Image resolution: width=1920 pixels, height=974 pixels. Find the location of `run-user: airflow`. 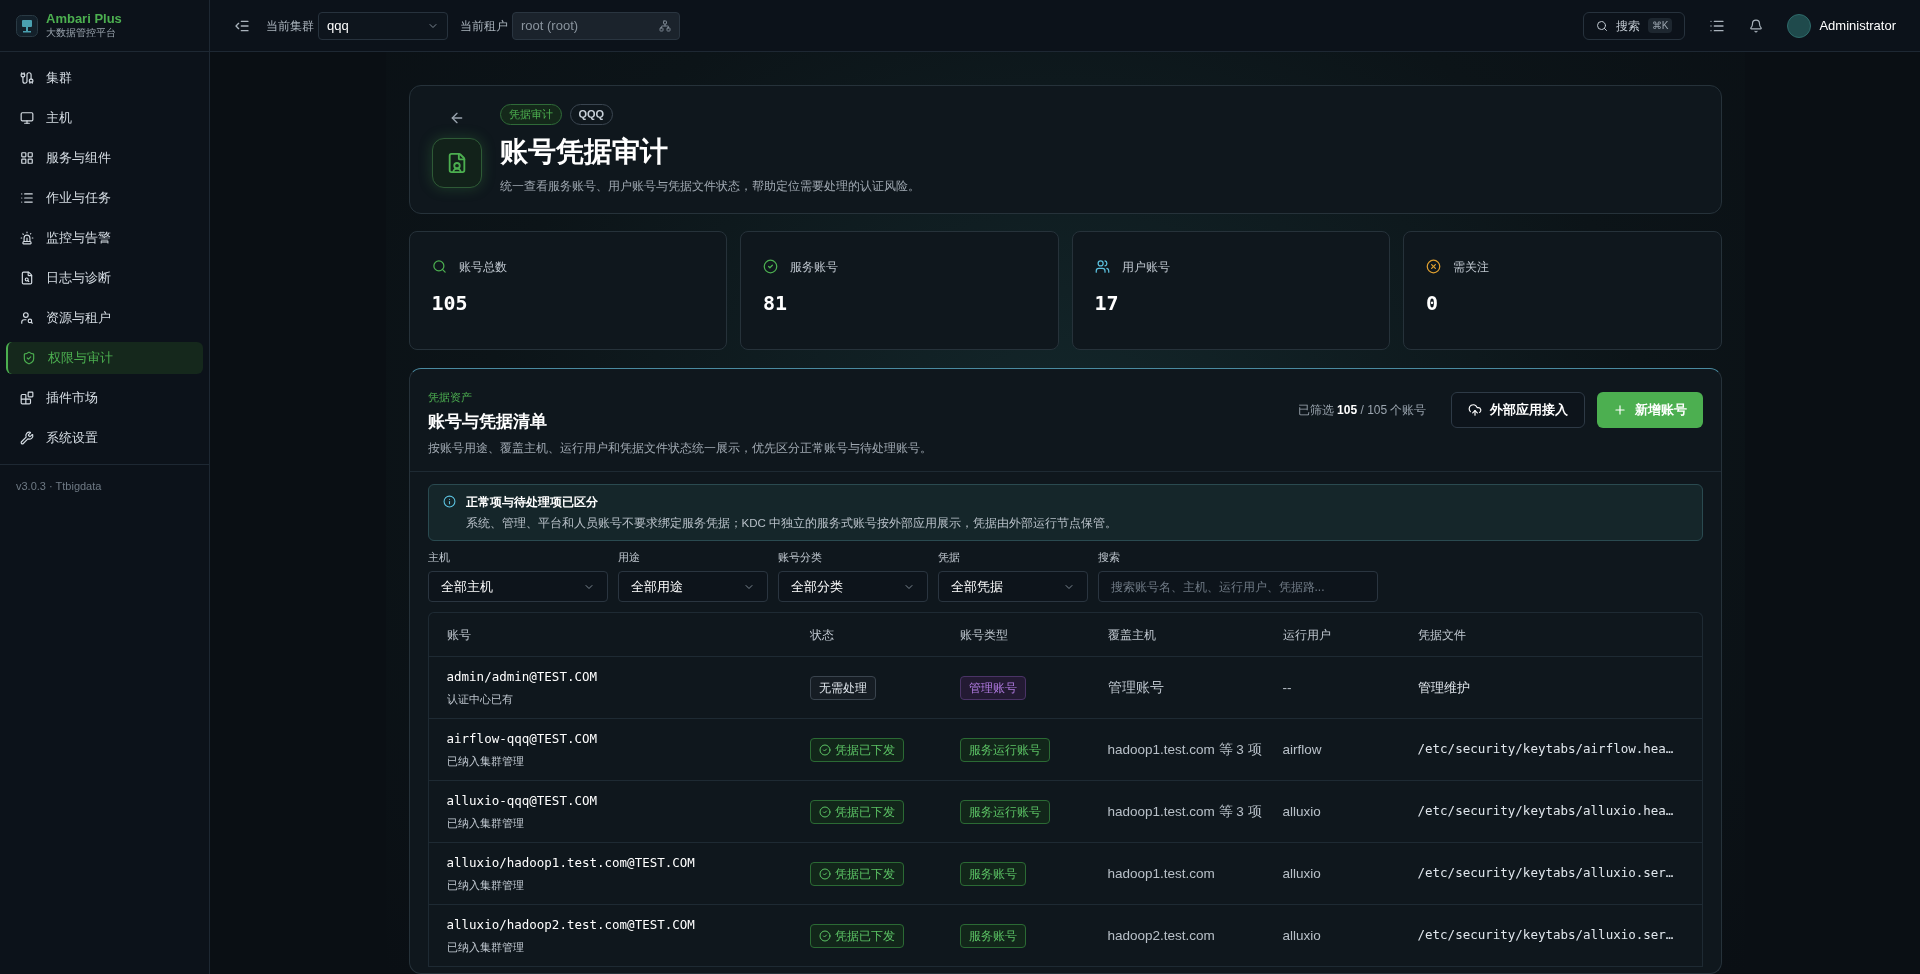

run-user: airflow is located at coordinates (1302, 749).